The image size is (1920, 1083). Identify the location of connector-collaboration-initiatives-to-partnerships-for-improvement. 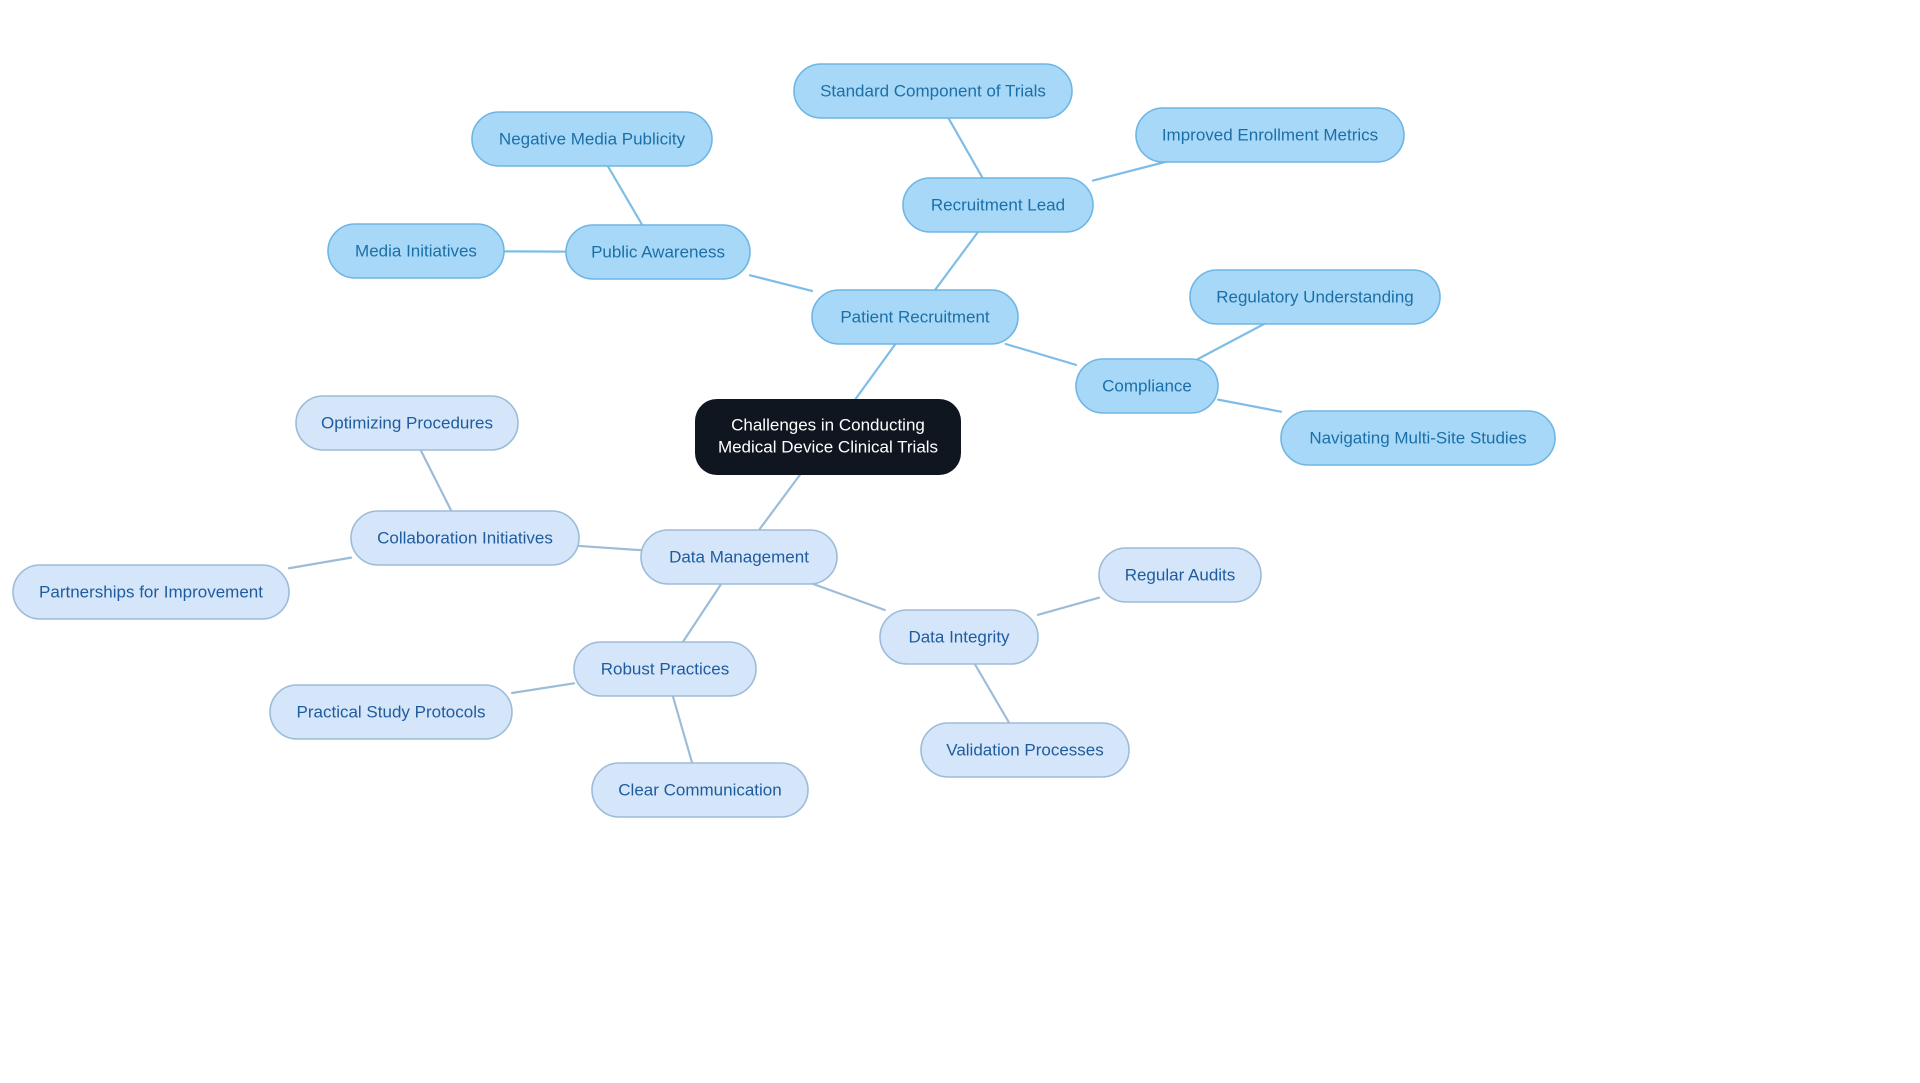
(320, 563).